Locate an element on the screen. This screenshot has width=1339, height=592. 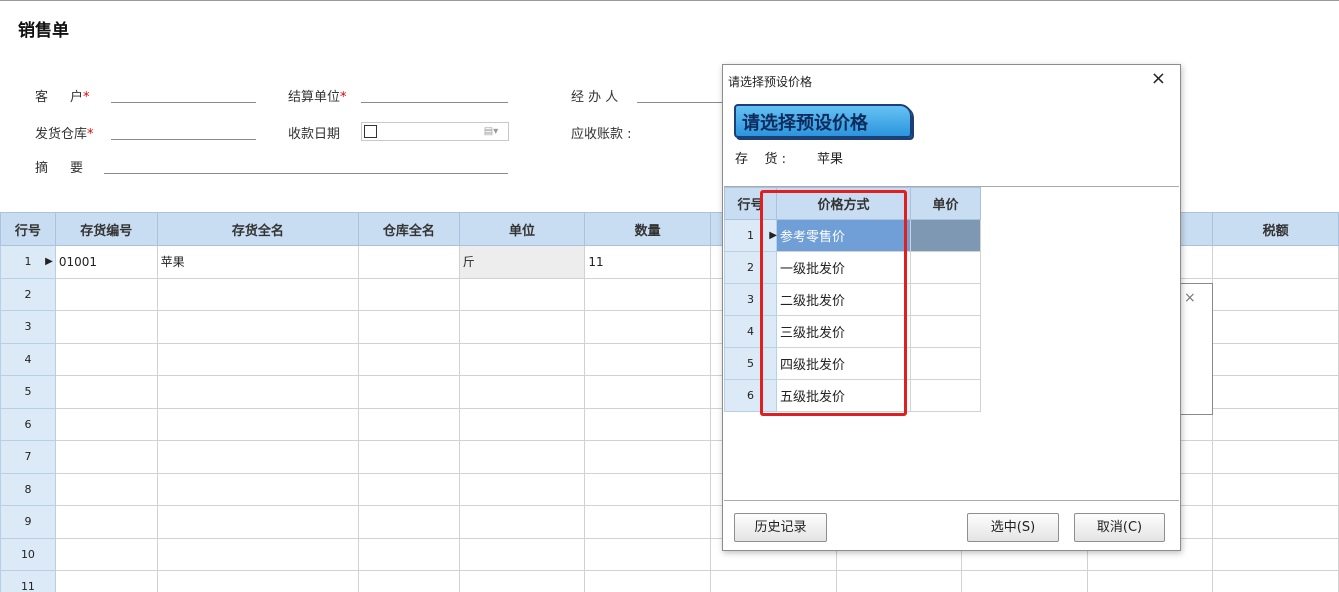
underlying-close-icon: × is located at coordinates (1190, 298).